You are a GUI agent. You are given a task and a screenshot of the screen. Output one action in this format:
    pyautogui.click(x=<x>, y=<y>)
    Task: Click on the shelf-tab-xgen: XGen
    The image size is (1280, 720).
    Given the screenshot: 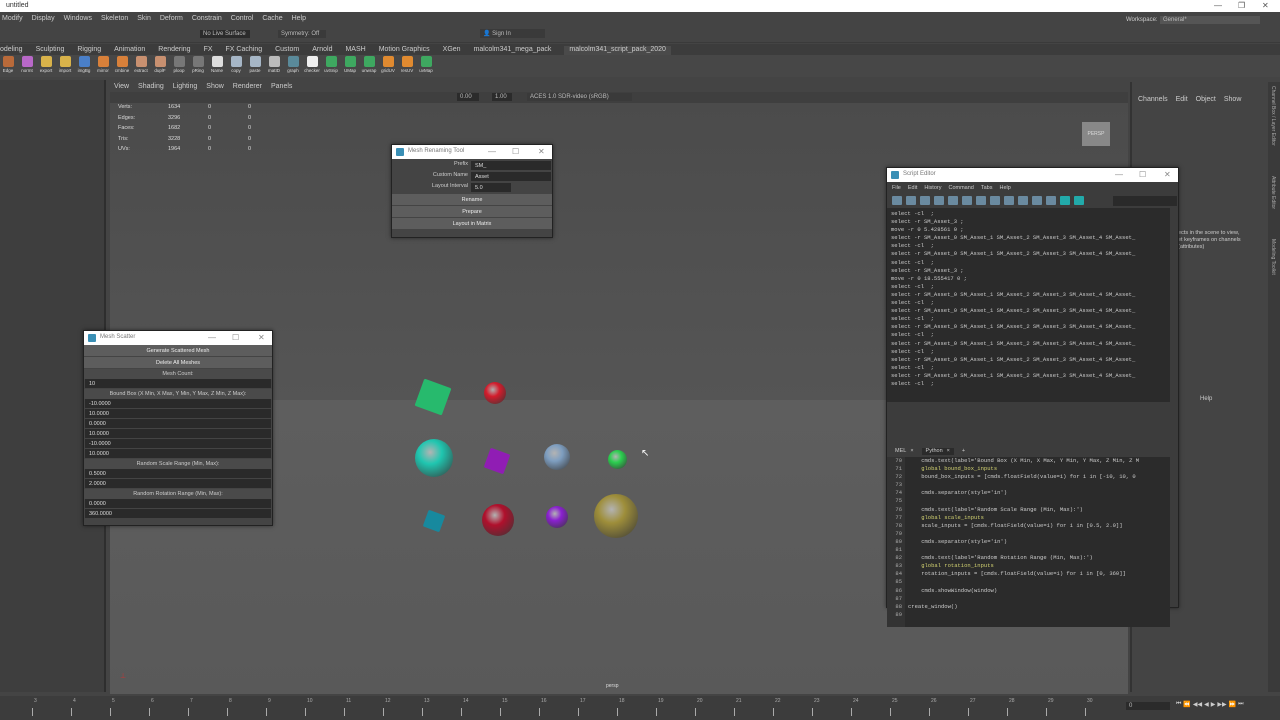 What is the action you would take?
    pyautogui.click(x=452, y=50)
    